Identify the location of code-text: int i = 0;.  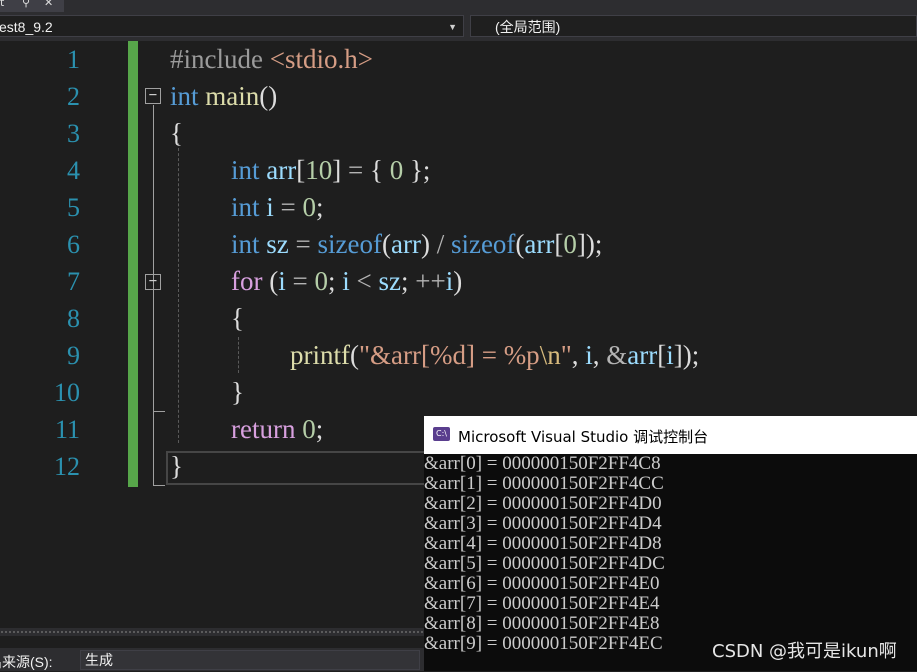
(277, 207).